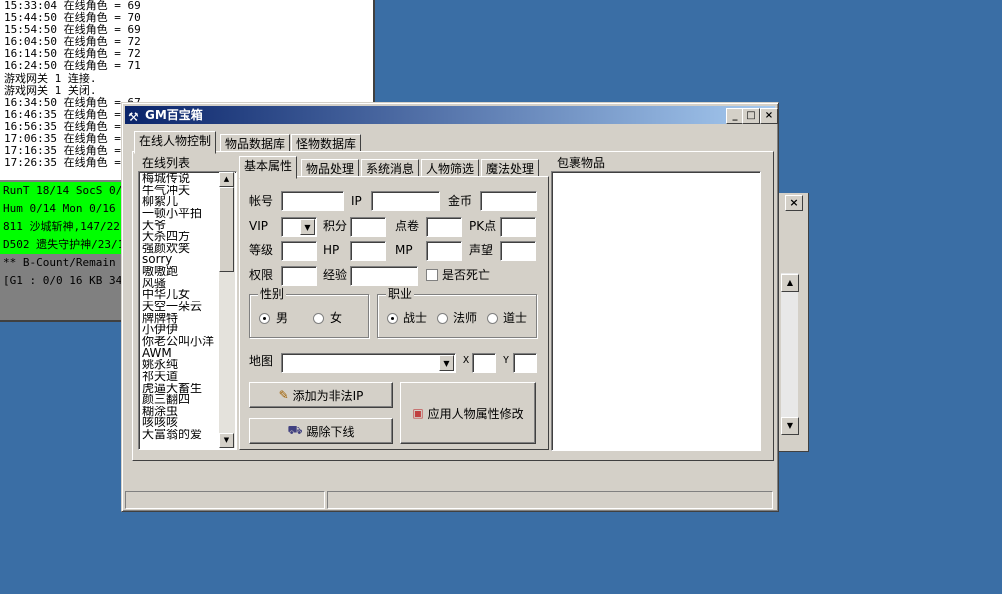  What do you see at coordinates (182, 307) in the screenshot?
I see `list-item: 天空一朵云` at bounding box center [182, 307].